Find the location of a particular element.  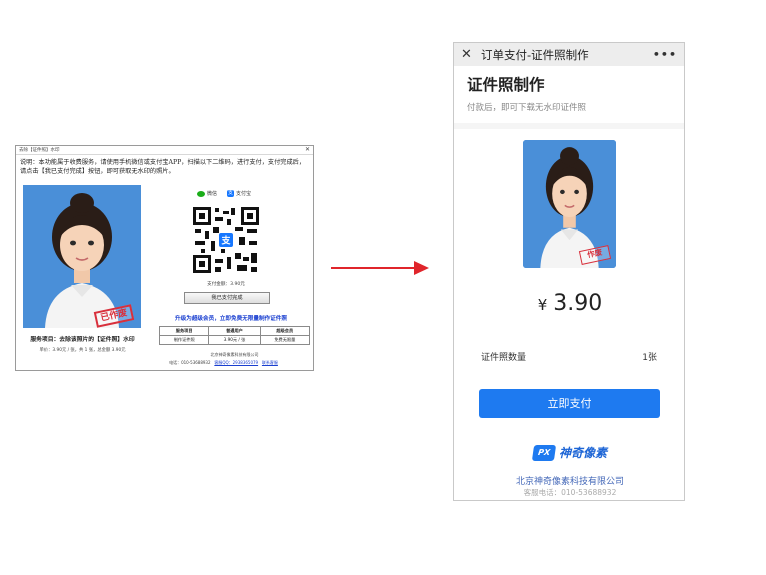

table-cell: 制作证件照 is located at coordinates (184, 340).